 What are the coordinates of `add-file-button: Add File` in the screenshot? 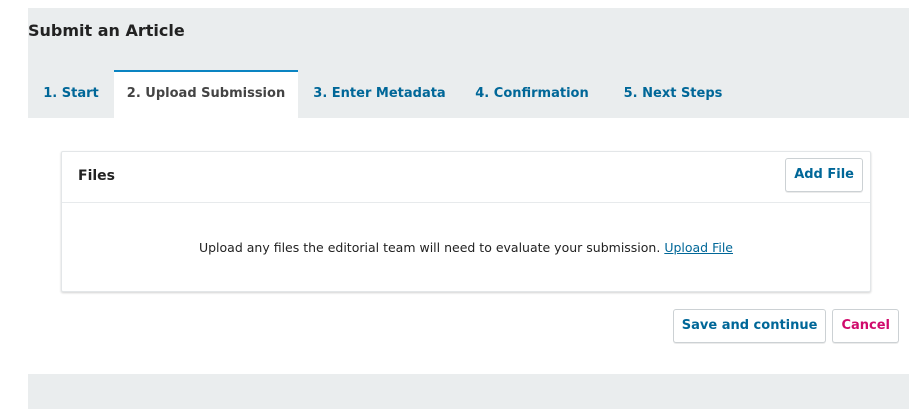 It's located at (824, 175).